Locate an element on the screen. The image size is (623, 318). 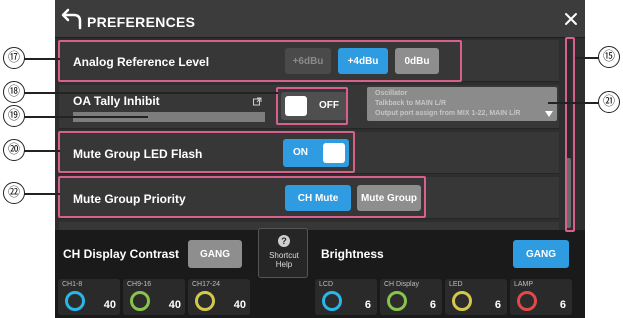
knob-label: CH17-24 is located at coordinates (206, 284).